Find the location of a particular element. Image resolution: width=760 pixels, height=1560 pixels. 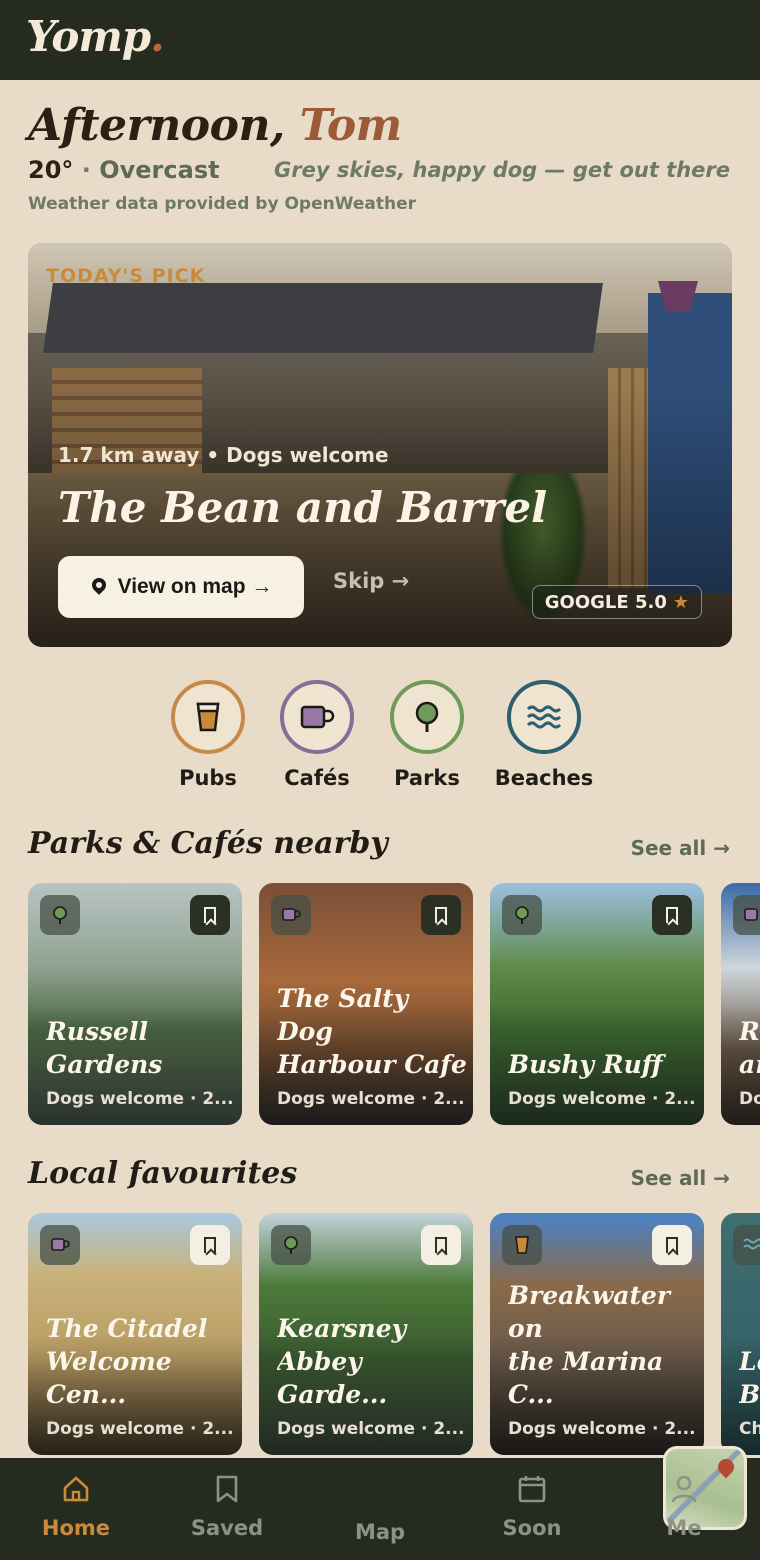

place-name: The Salty Dog Harbour Cafe is located at coordinates (372, 1031).